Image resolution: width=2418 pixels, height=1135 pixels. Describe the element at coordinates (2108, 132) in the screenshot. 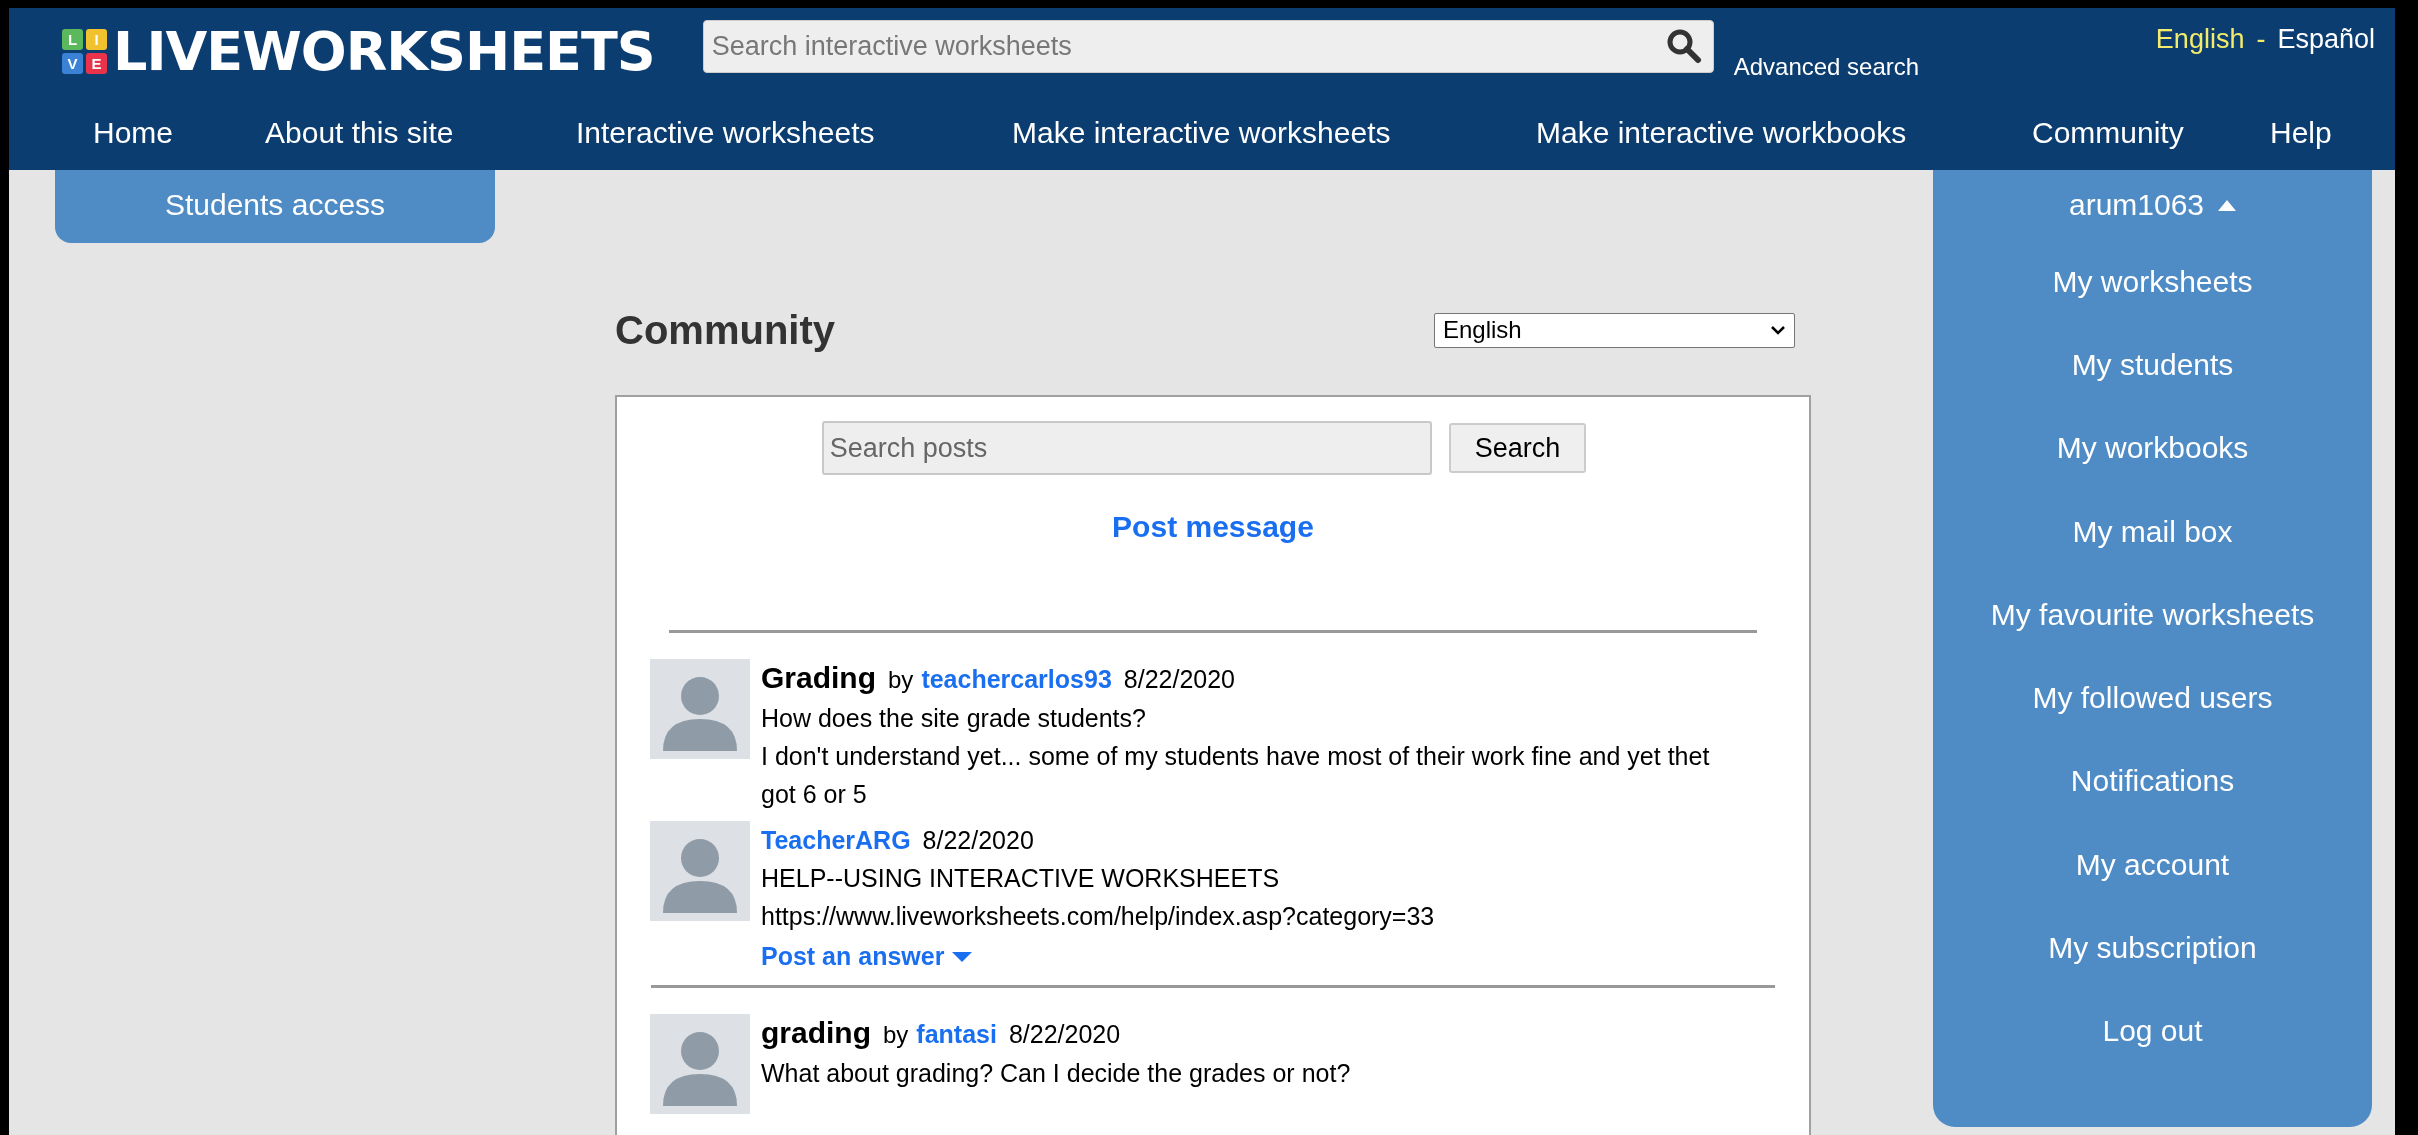

I see `nav-link: Community` at that location.